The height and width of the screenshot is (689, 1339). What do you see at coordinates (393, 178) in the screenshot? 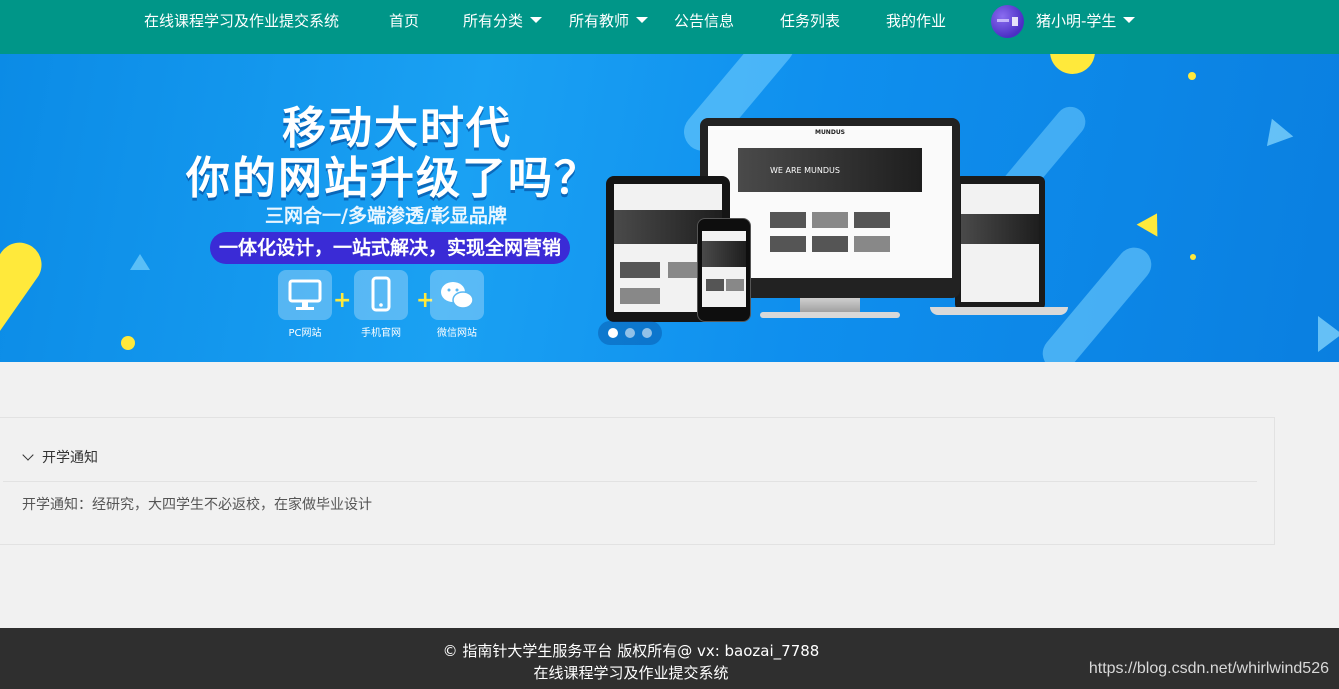
I see `banner-headline-2: 你的网站升级了吗？` at bounding box center [393, 178].